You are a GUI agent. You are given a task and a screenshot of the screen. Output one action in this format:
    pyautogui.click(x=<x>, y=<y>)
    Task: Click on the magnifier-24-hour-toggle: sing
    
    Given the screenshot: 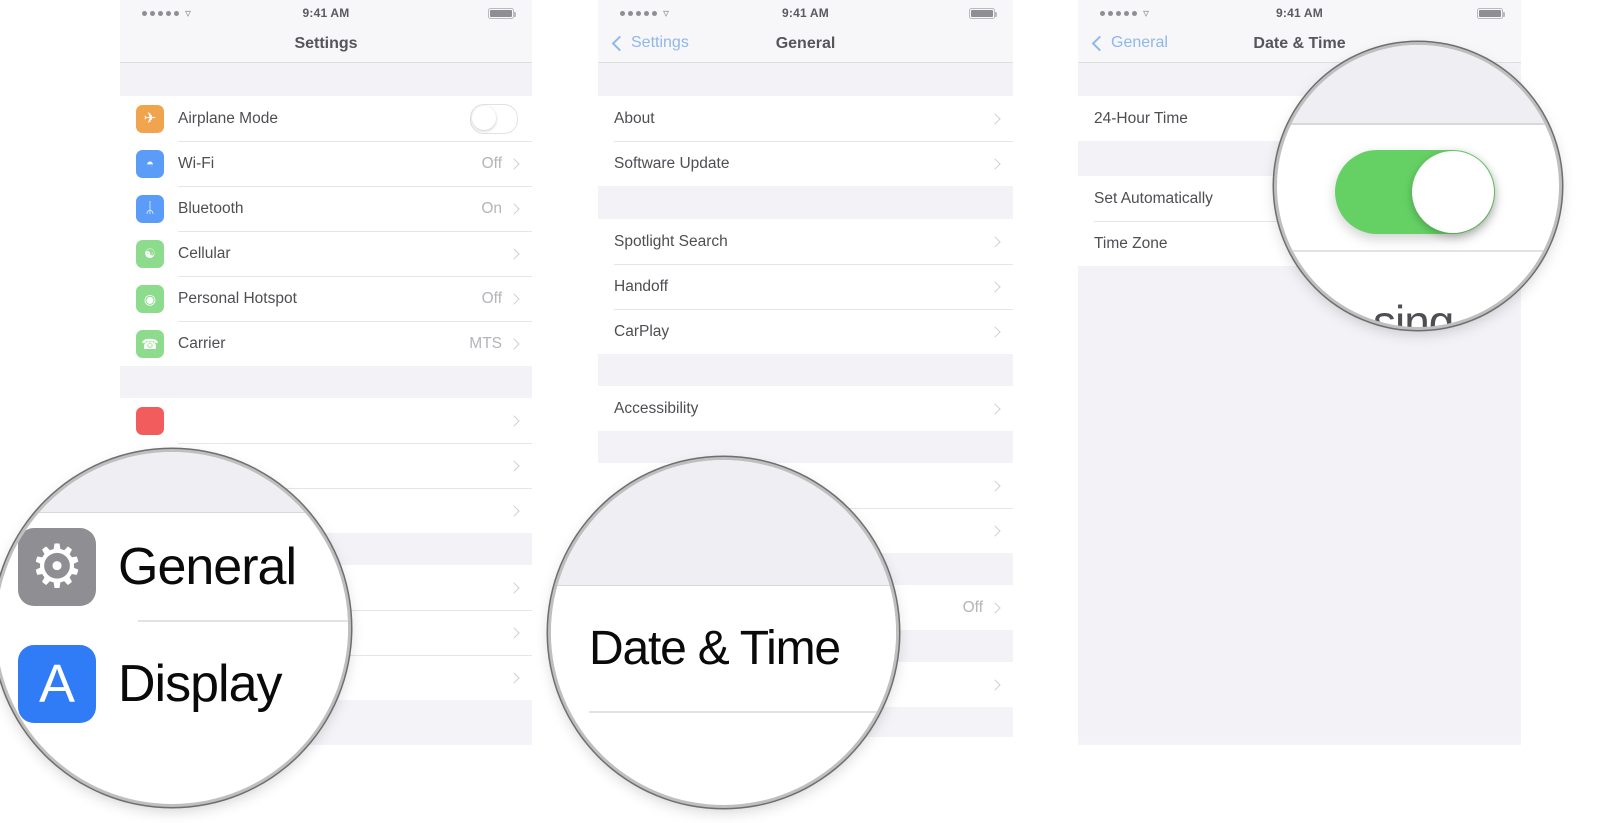 What is the action you would take?
    pyautogui.click(x=1418, y=186)
    